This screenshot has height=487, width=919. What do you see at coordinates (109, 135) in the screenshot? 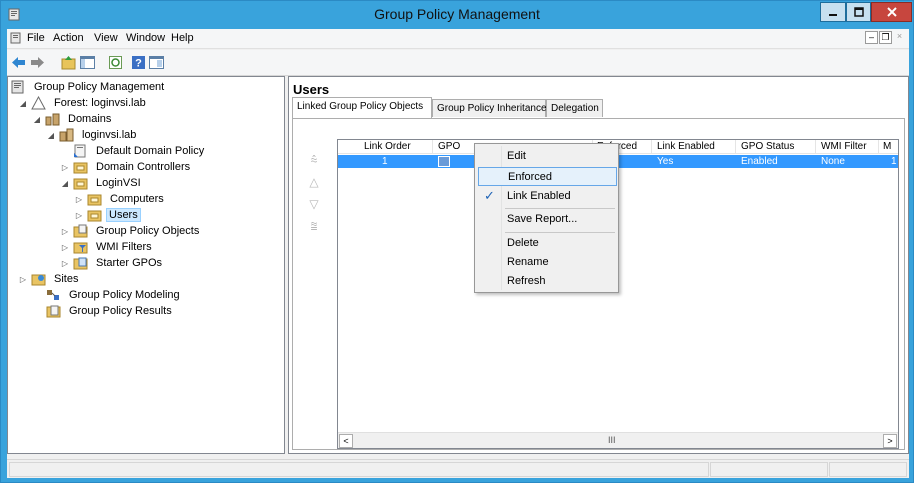
I see `tree-item-label: loginvsi.lab` at bounding box center [109, 135].